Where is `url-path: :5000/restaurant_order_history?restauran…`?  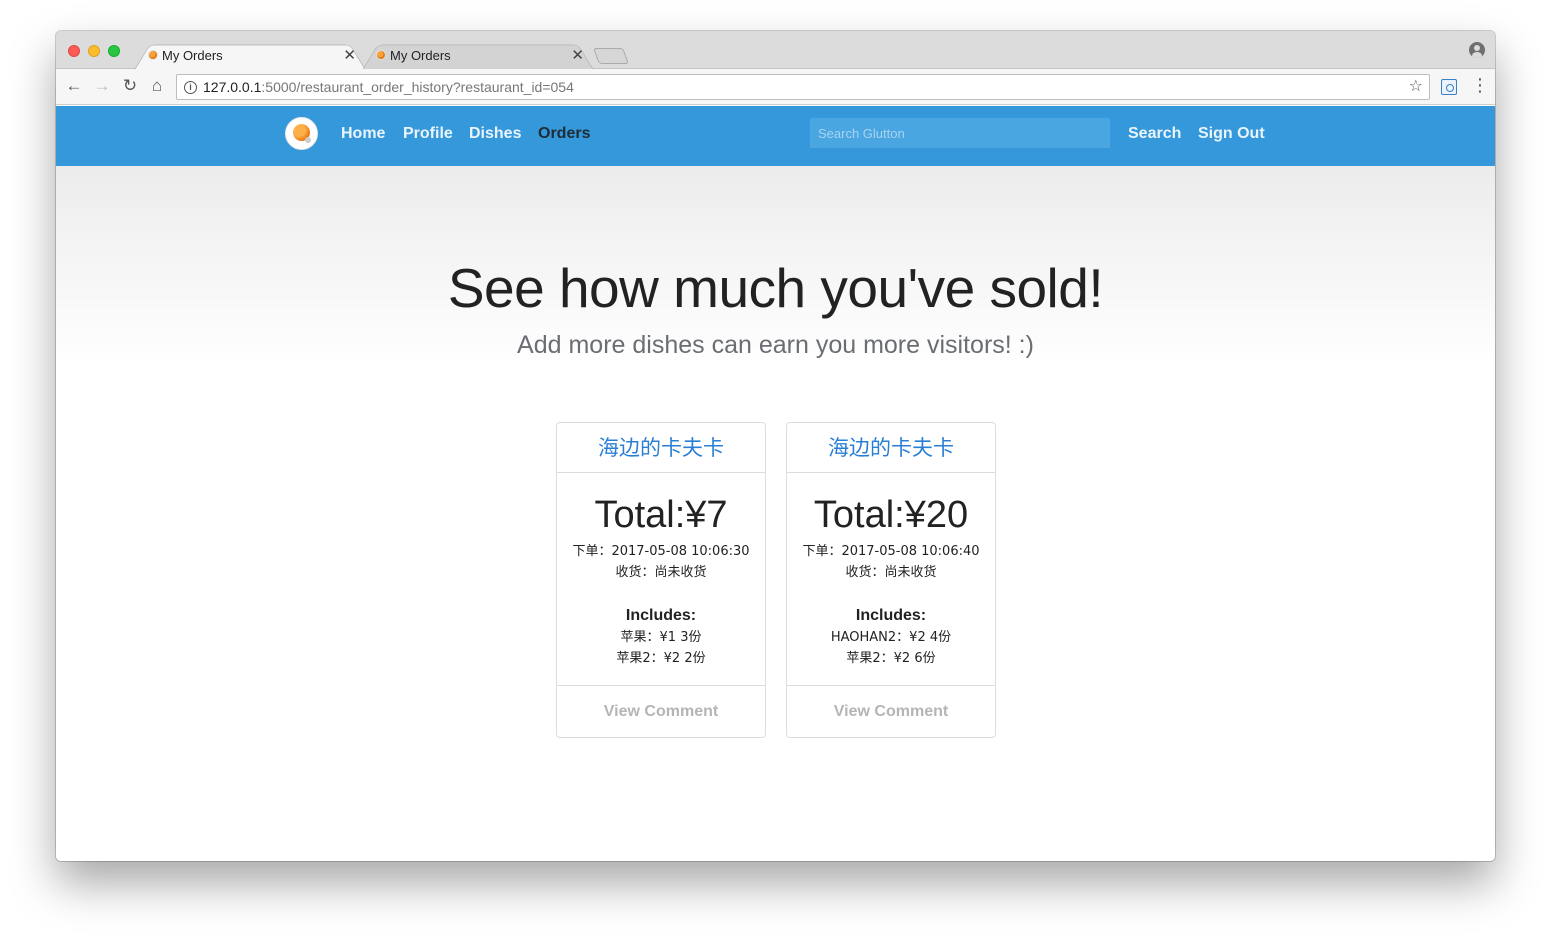
url-path: :5000/restaurant_order_history?restauran… is located at coordinates (417, 87).